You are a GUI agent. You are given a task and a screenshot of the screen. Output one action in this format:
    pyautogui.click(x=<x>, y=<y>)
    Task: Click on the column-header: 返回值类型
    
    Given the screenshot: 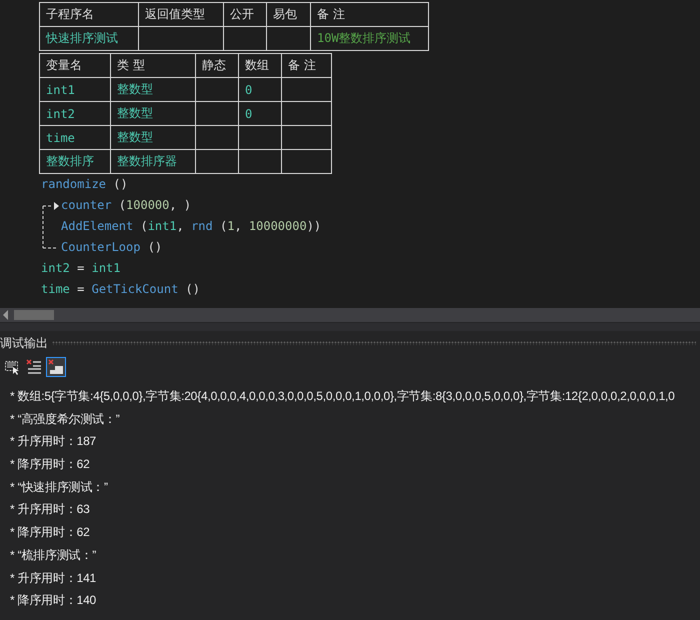 What is the action you would take?
    pyautogui.click(x=181, y=14)
    